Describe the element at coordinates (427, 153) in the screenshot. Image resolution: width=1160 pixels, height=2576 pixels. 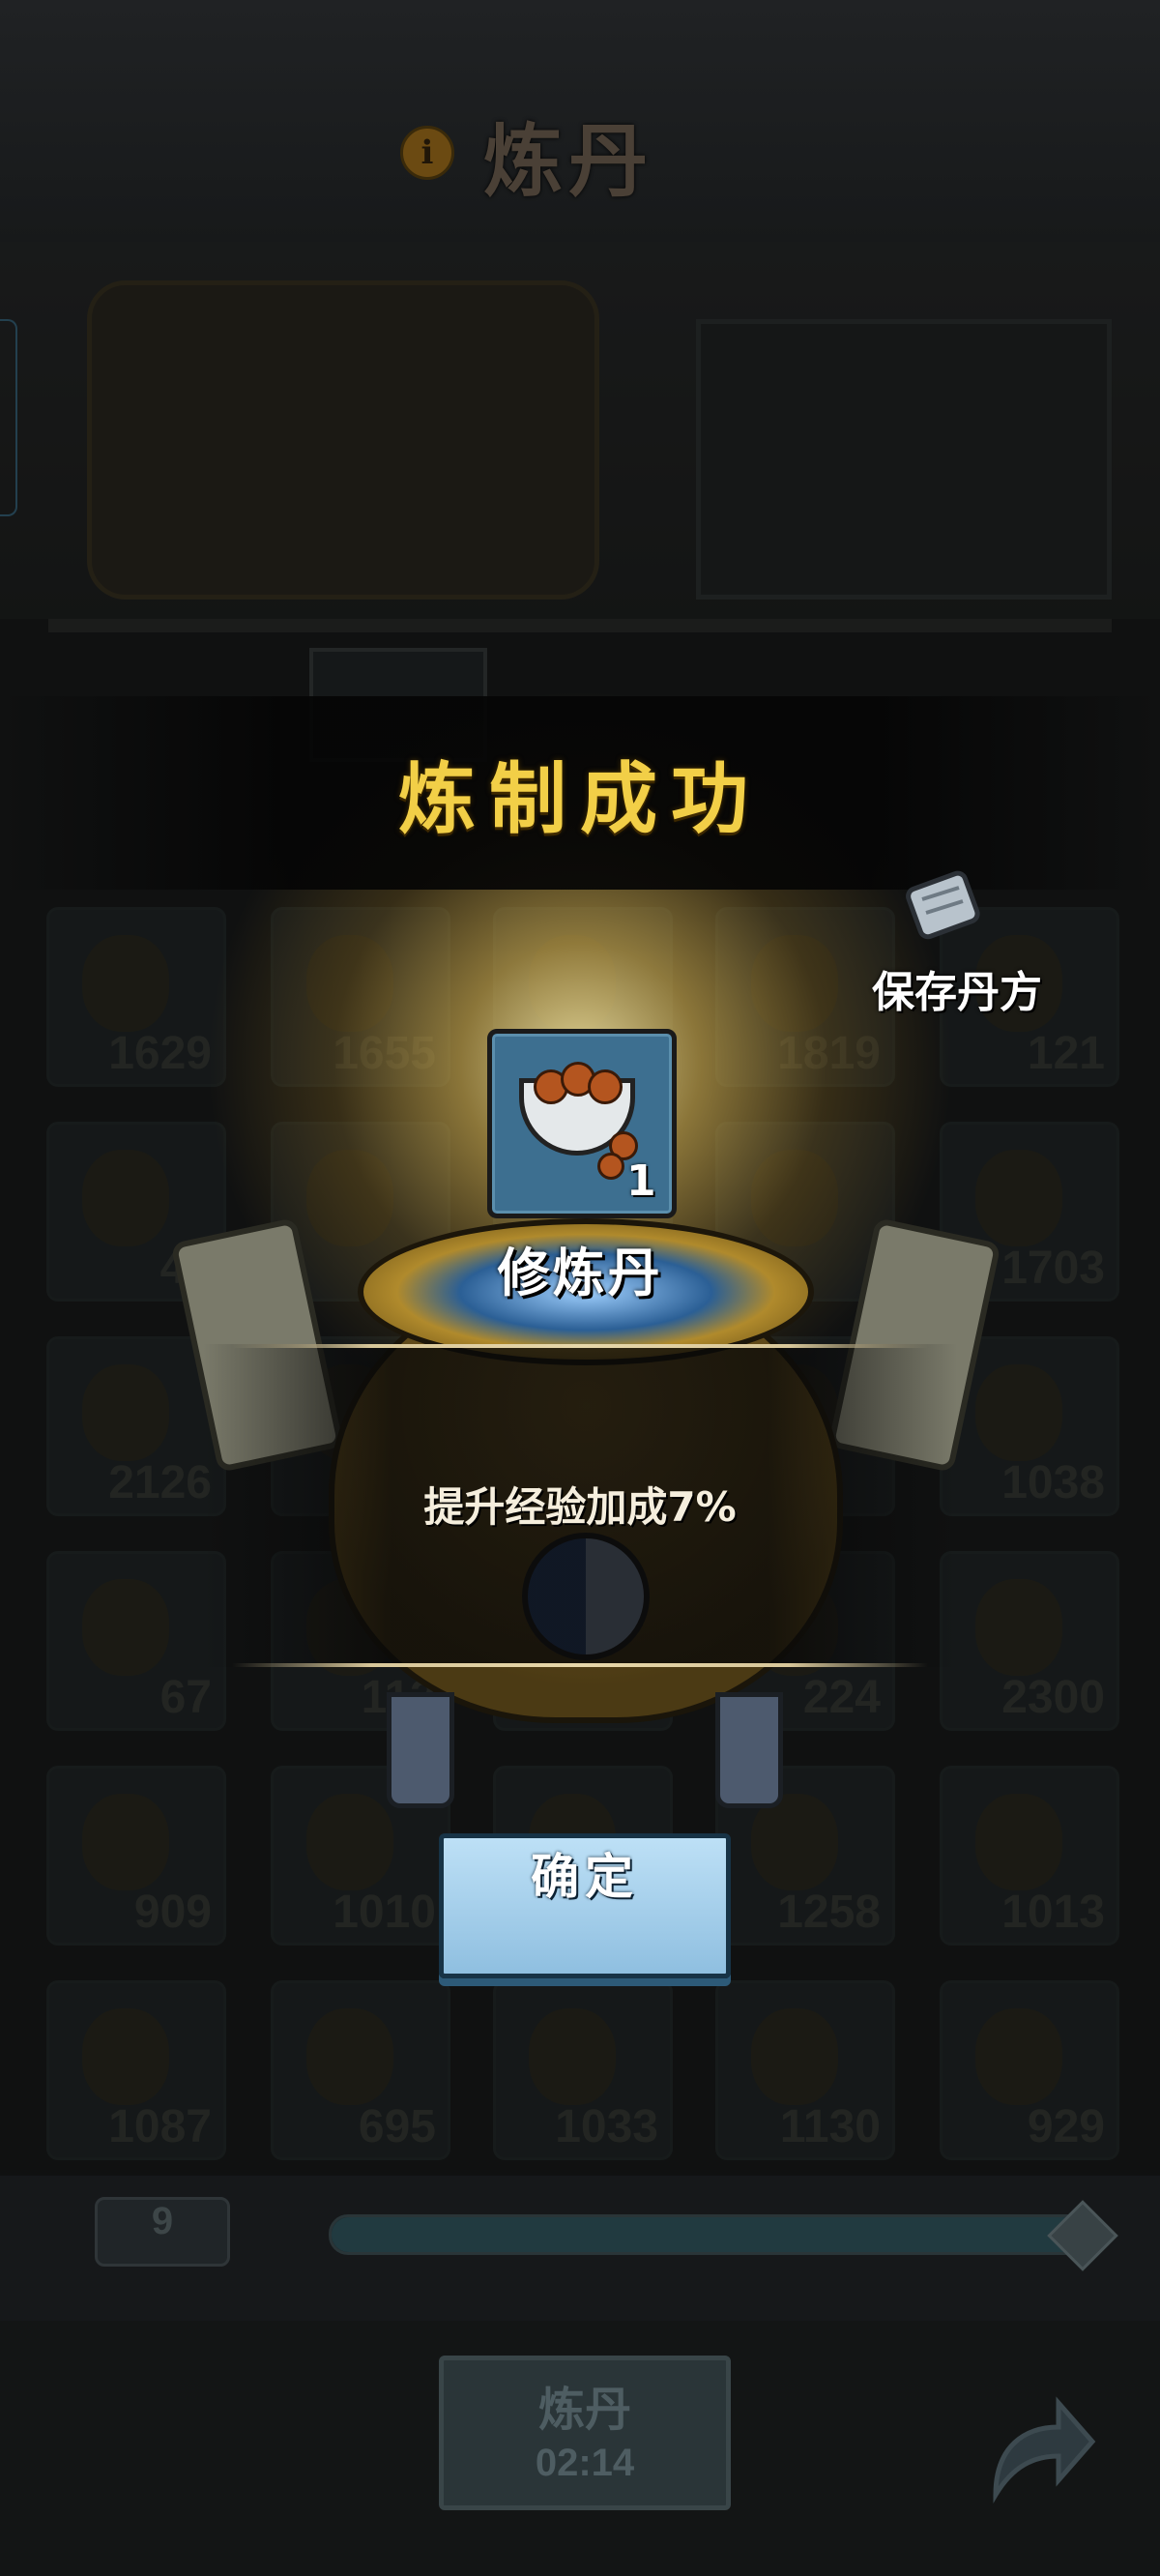
I see `info-icon: i` at that location.